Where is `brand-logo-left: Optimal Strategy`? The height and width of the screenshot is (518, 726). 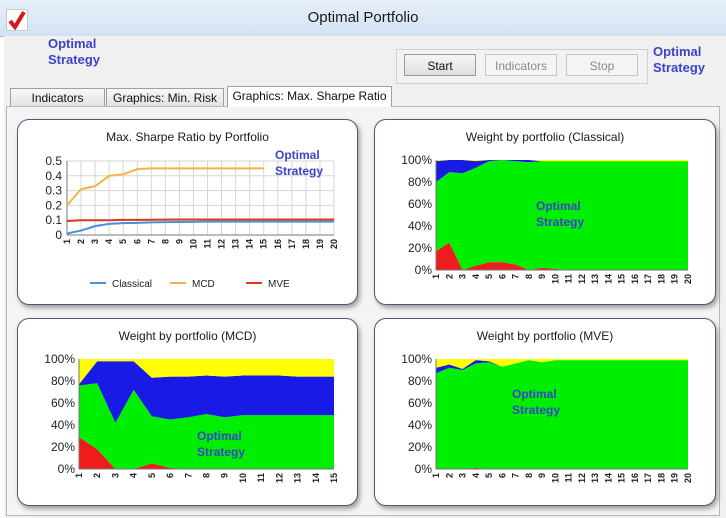
brand-logo-left: Optimal Strategy is located at coordinates (74, 52).